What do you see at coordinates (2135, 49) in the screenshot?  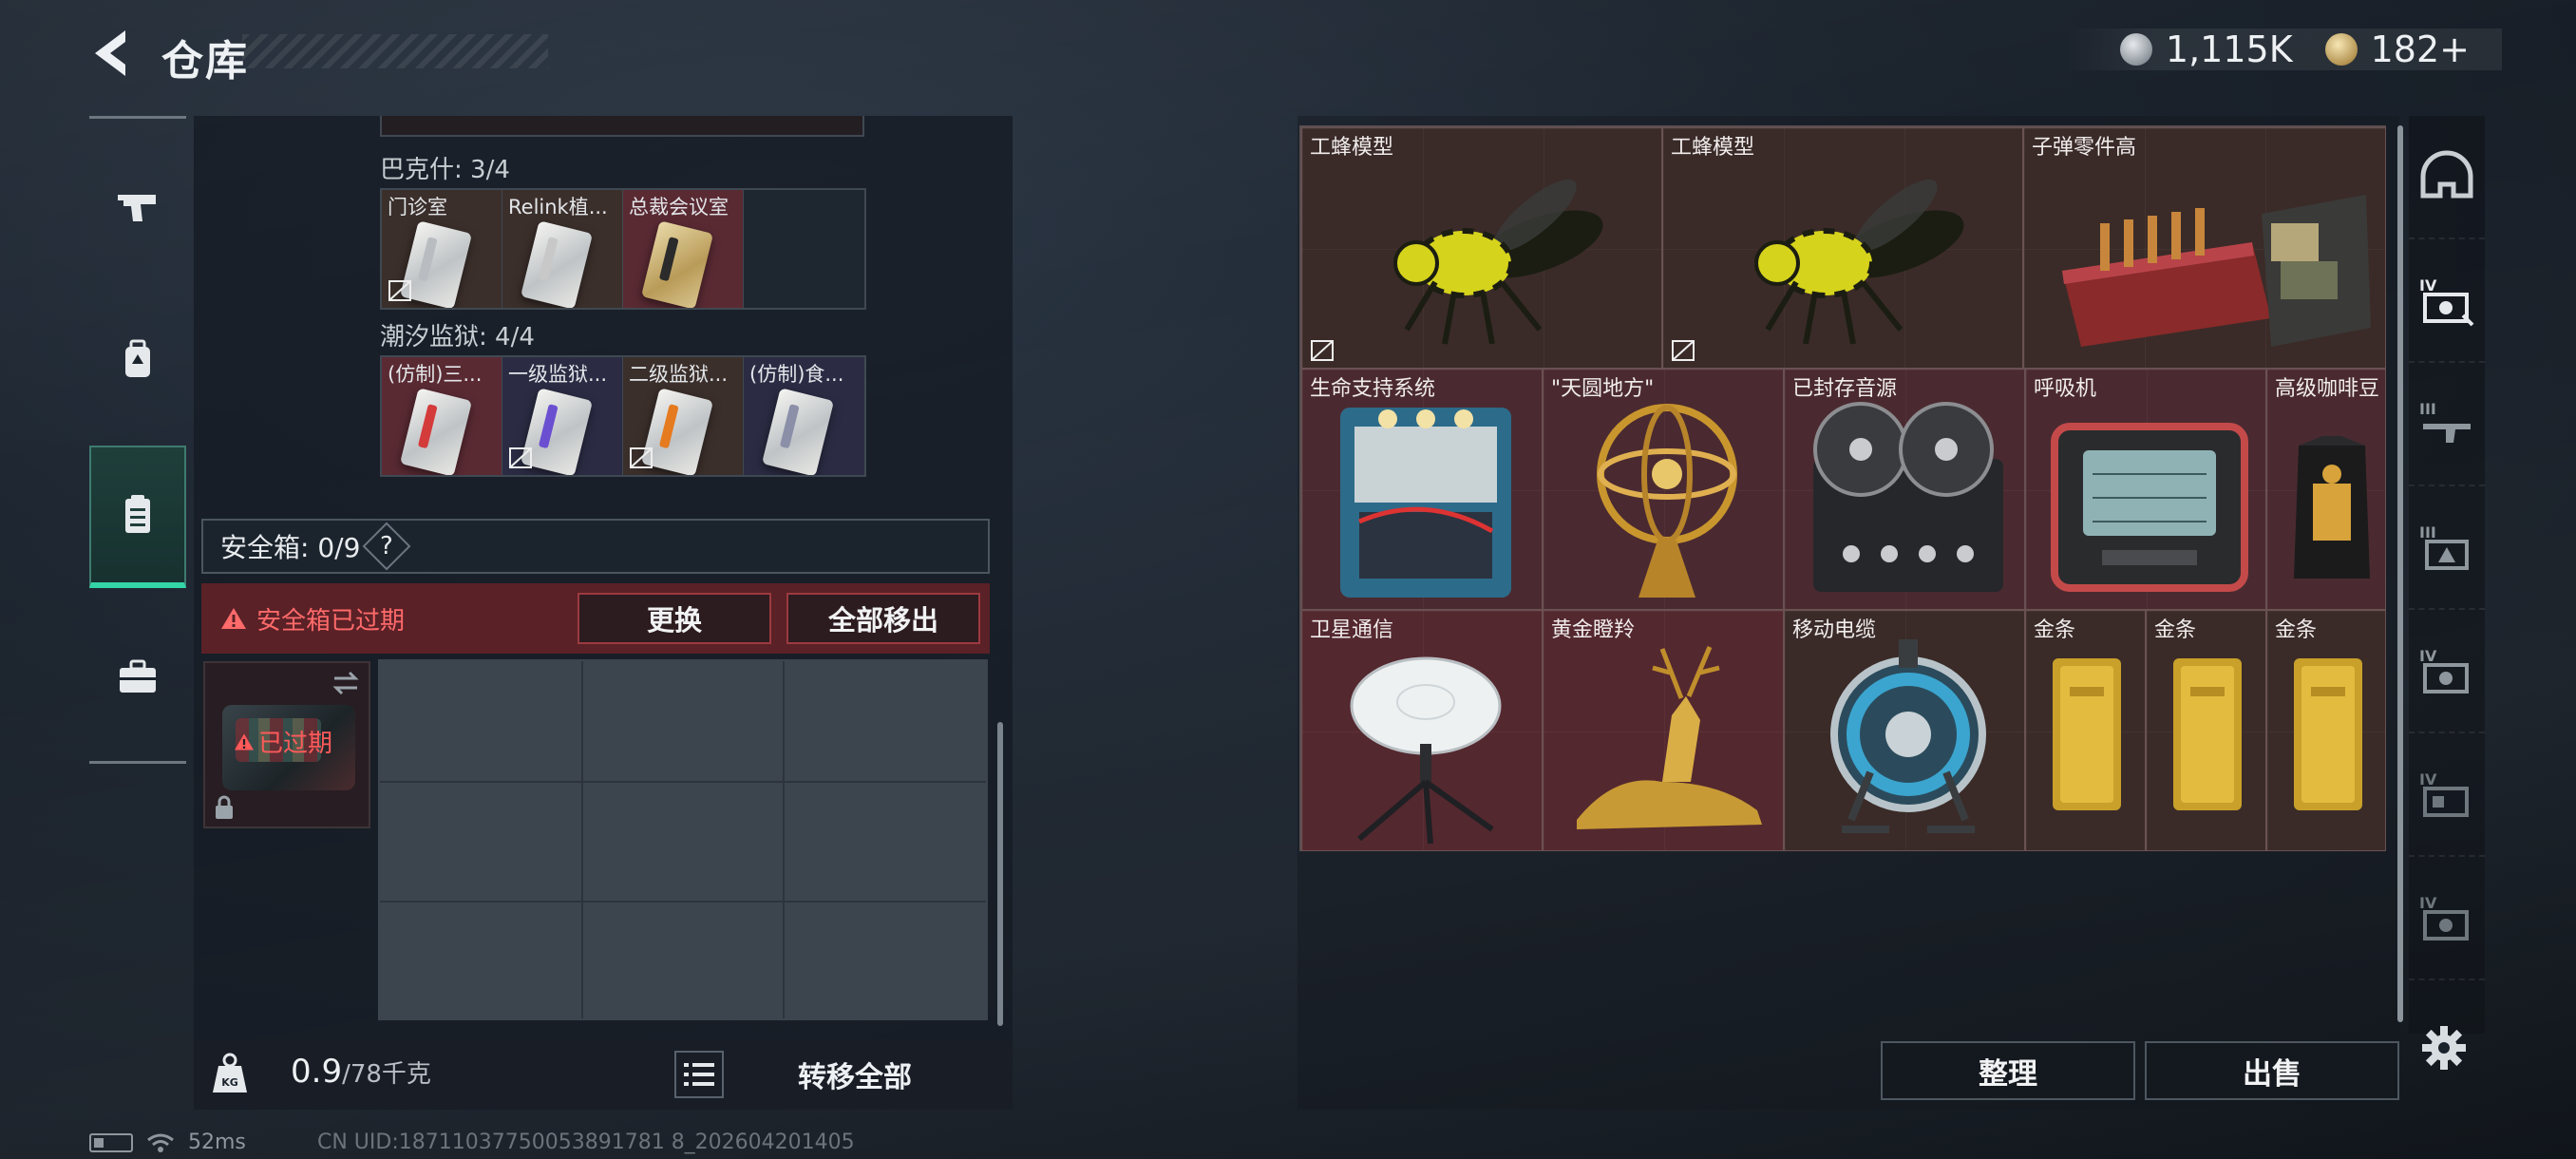 I see `silver-coin-icon` at bounding box center [2135, 49].